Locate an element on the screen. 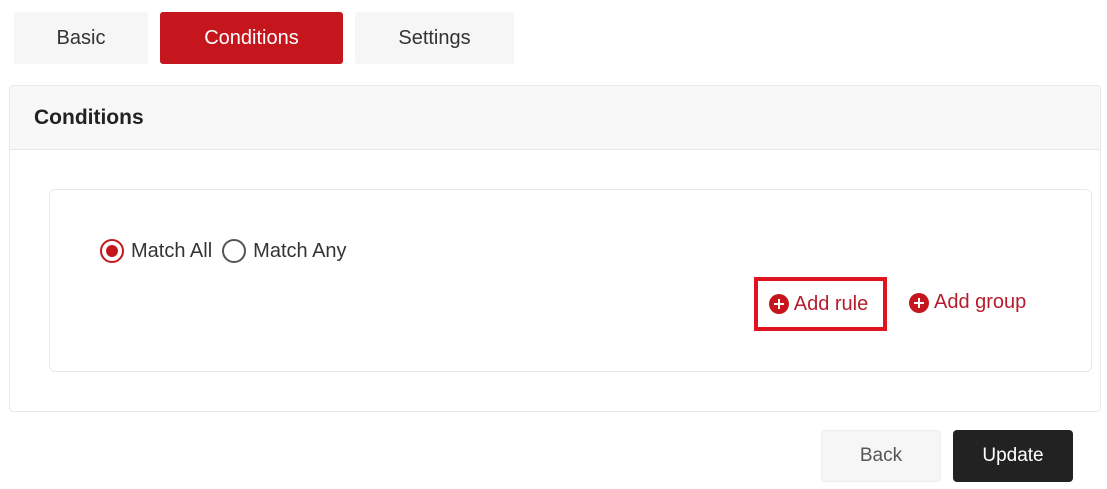  match-any-option: Match Any is located at coordinates (284, 251).